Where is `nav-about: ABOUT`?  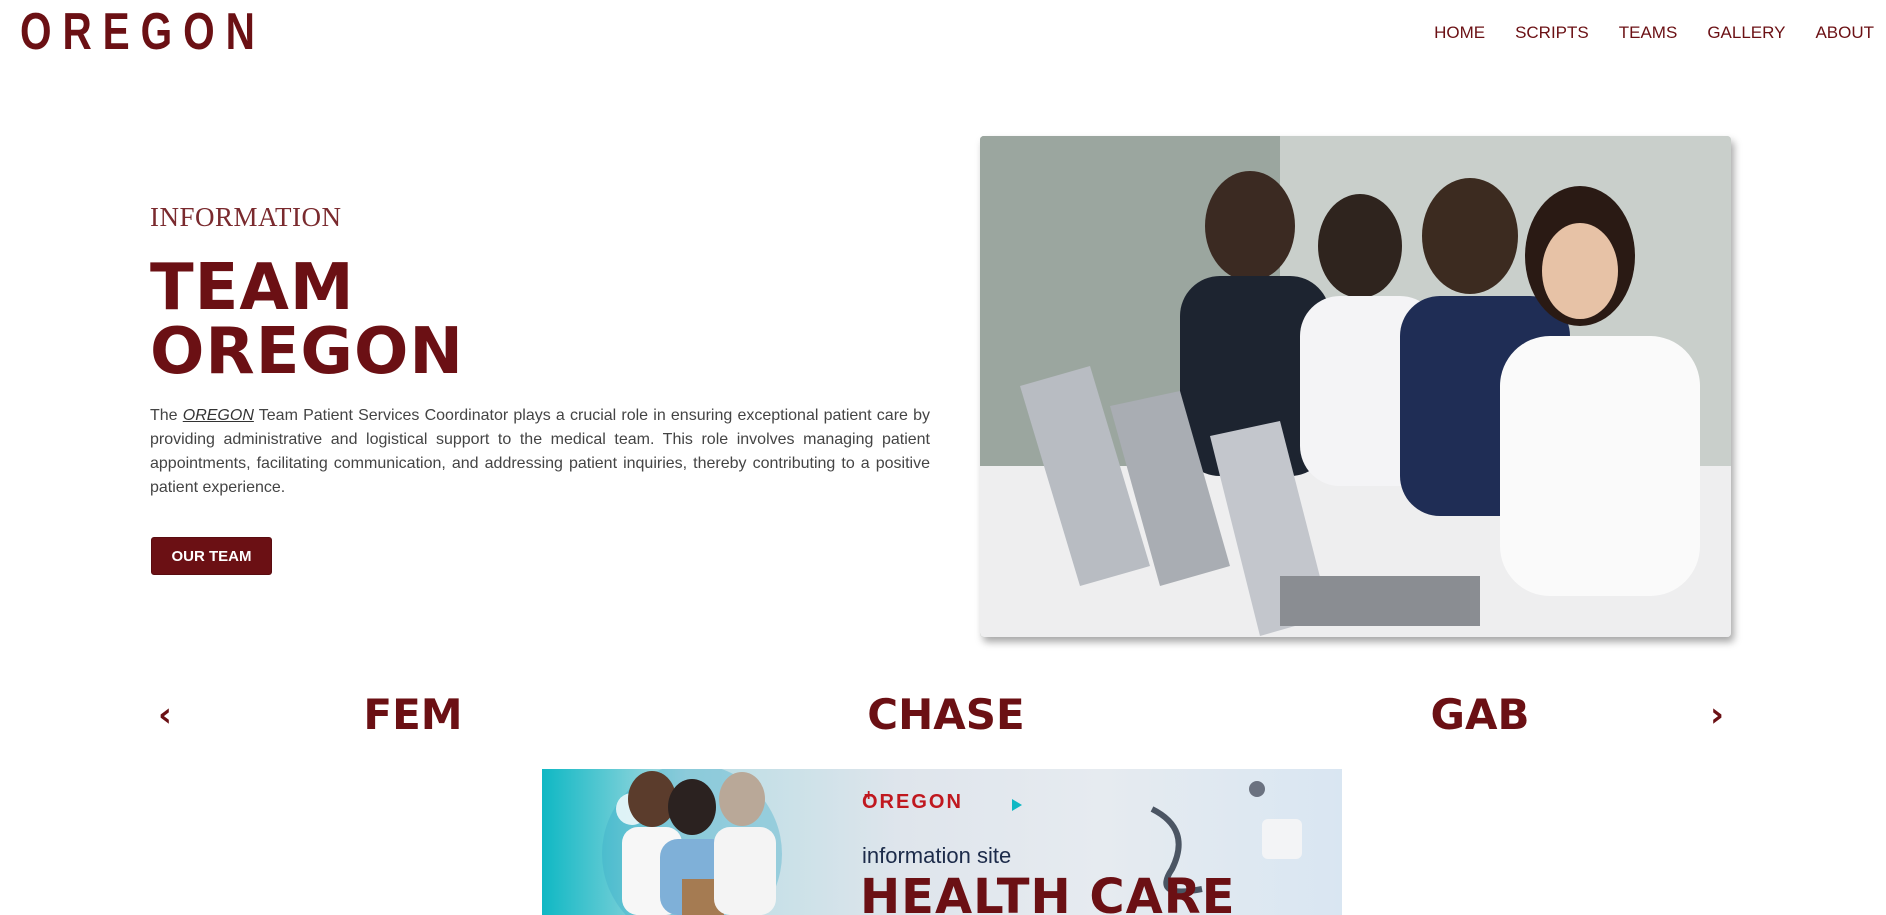
nav-about: ABOUT is located at coordinates (1844, 33).